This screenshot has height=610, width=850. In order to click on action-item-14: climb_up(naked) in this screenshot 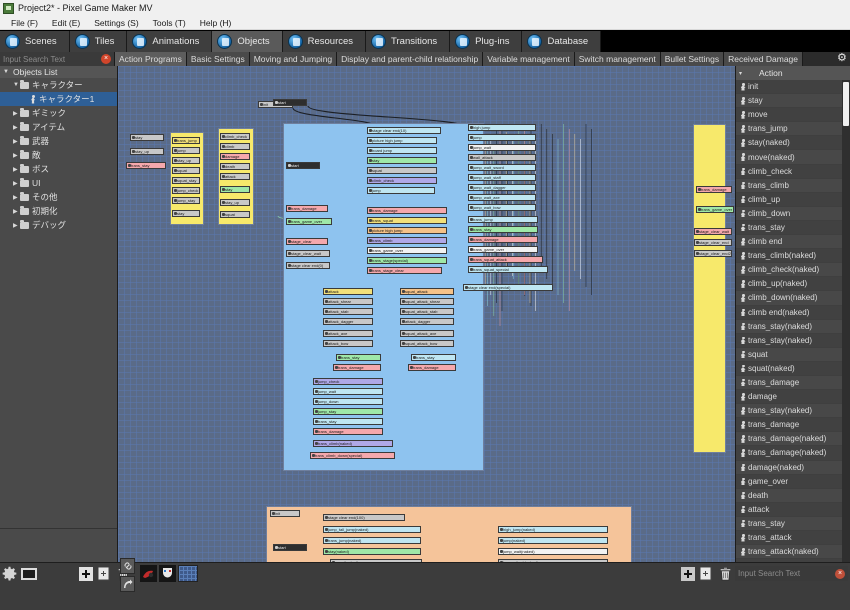, I will do `click(793, 284)`.